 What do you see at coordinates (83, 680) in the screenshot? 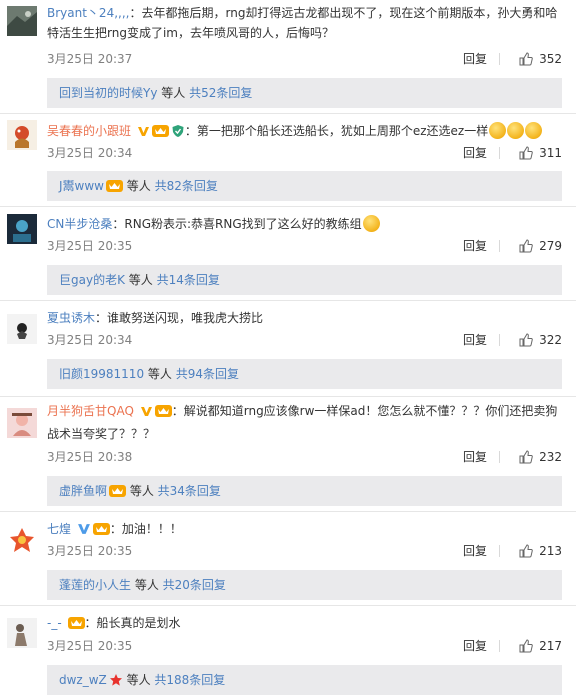
I see `sub-reply-user: dwz_wZ` at bounding box center [83, 680].